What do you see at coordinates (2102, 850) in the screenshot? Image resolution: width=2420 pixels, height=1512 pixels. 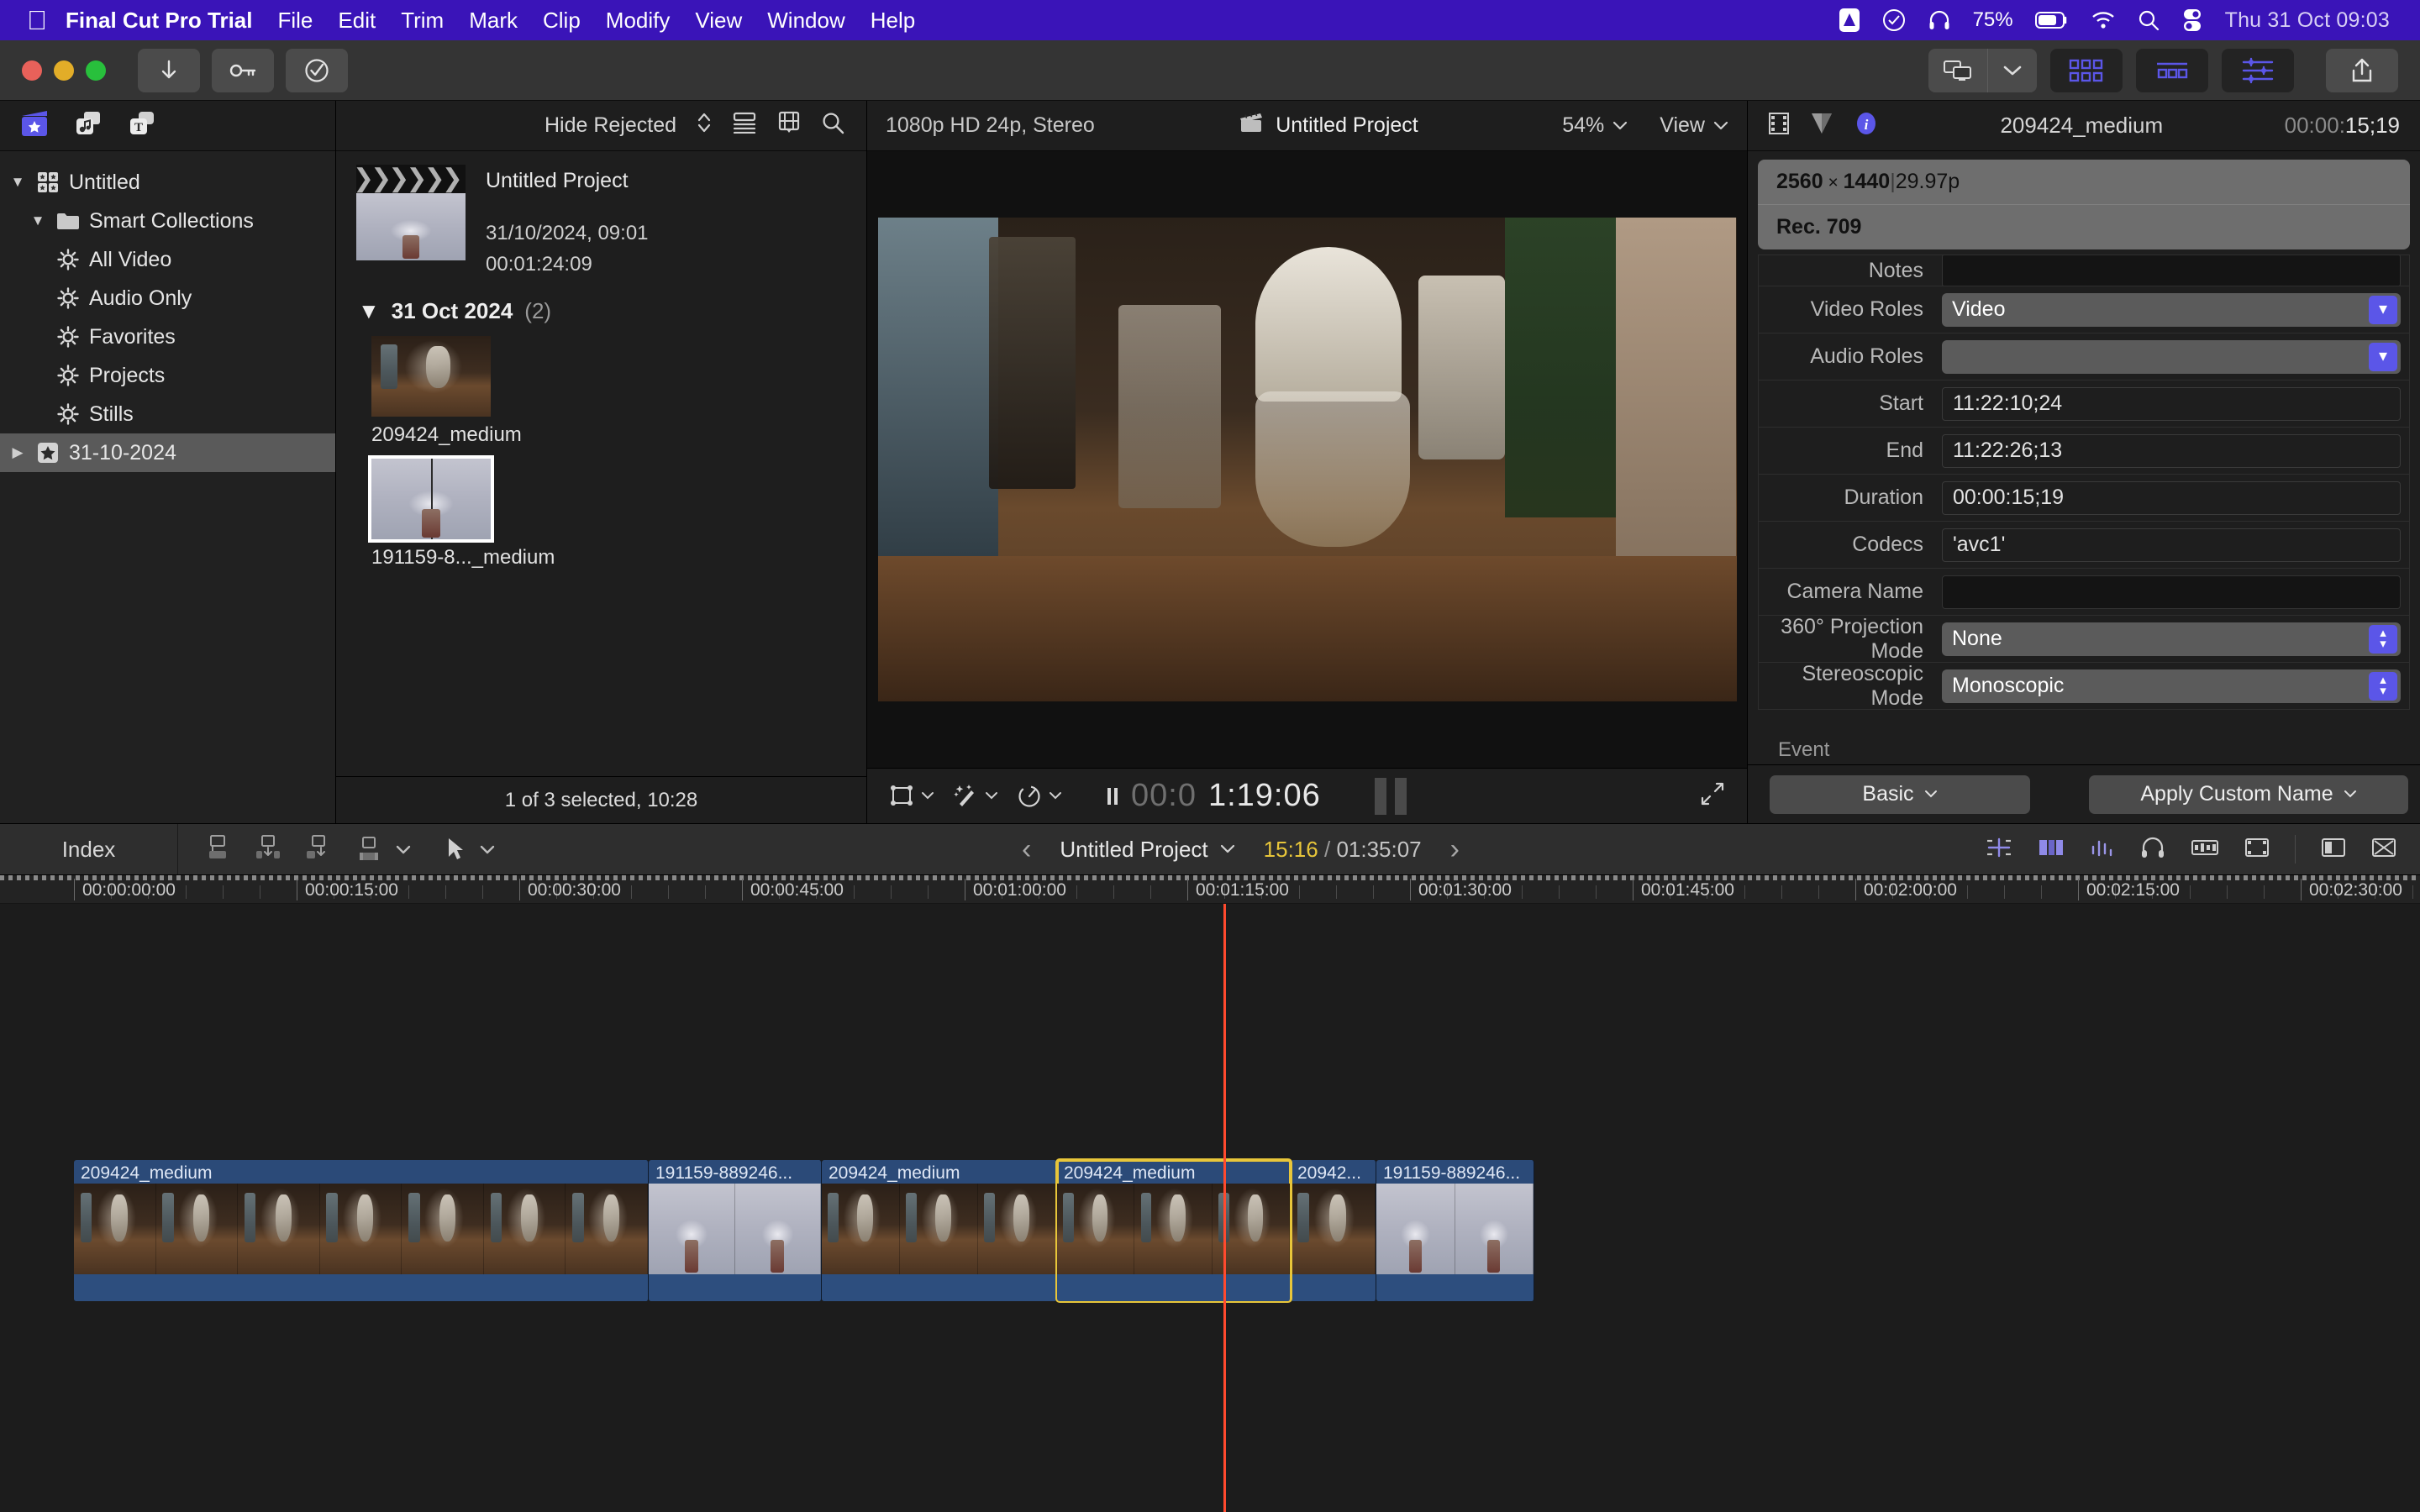 I see `audio-meter-icon` at bounding box center [2102, 850].